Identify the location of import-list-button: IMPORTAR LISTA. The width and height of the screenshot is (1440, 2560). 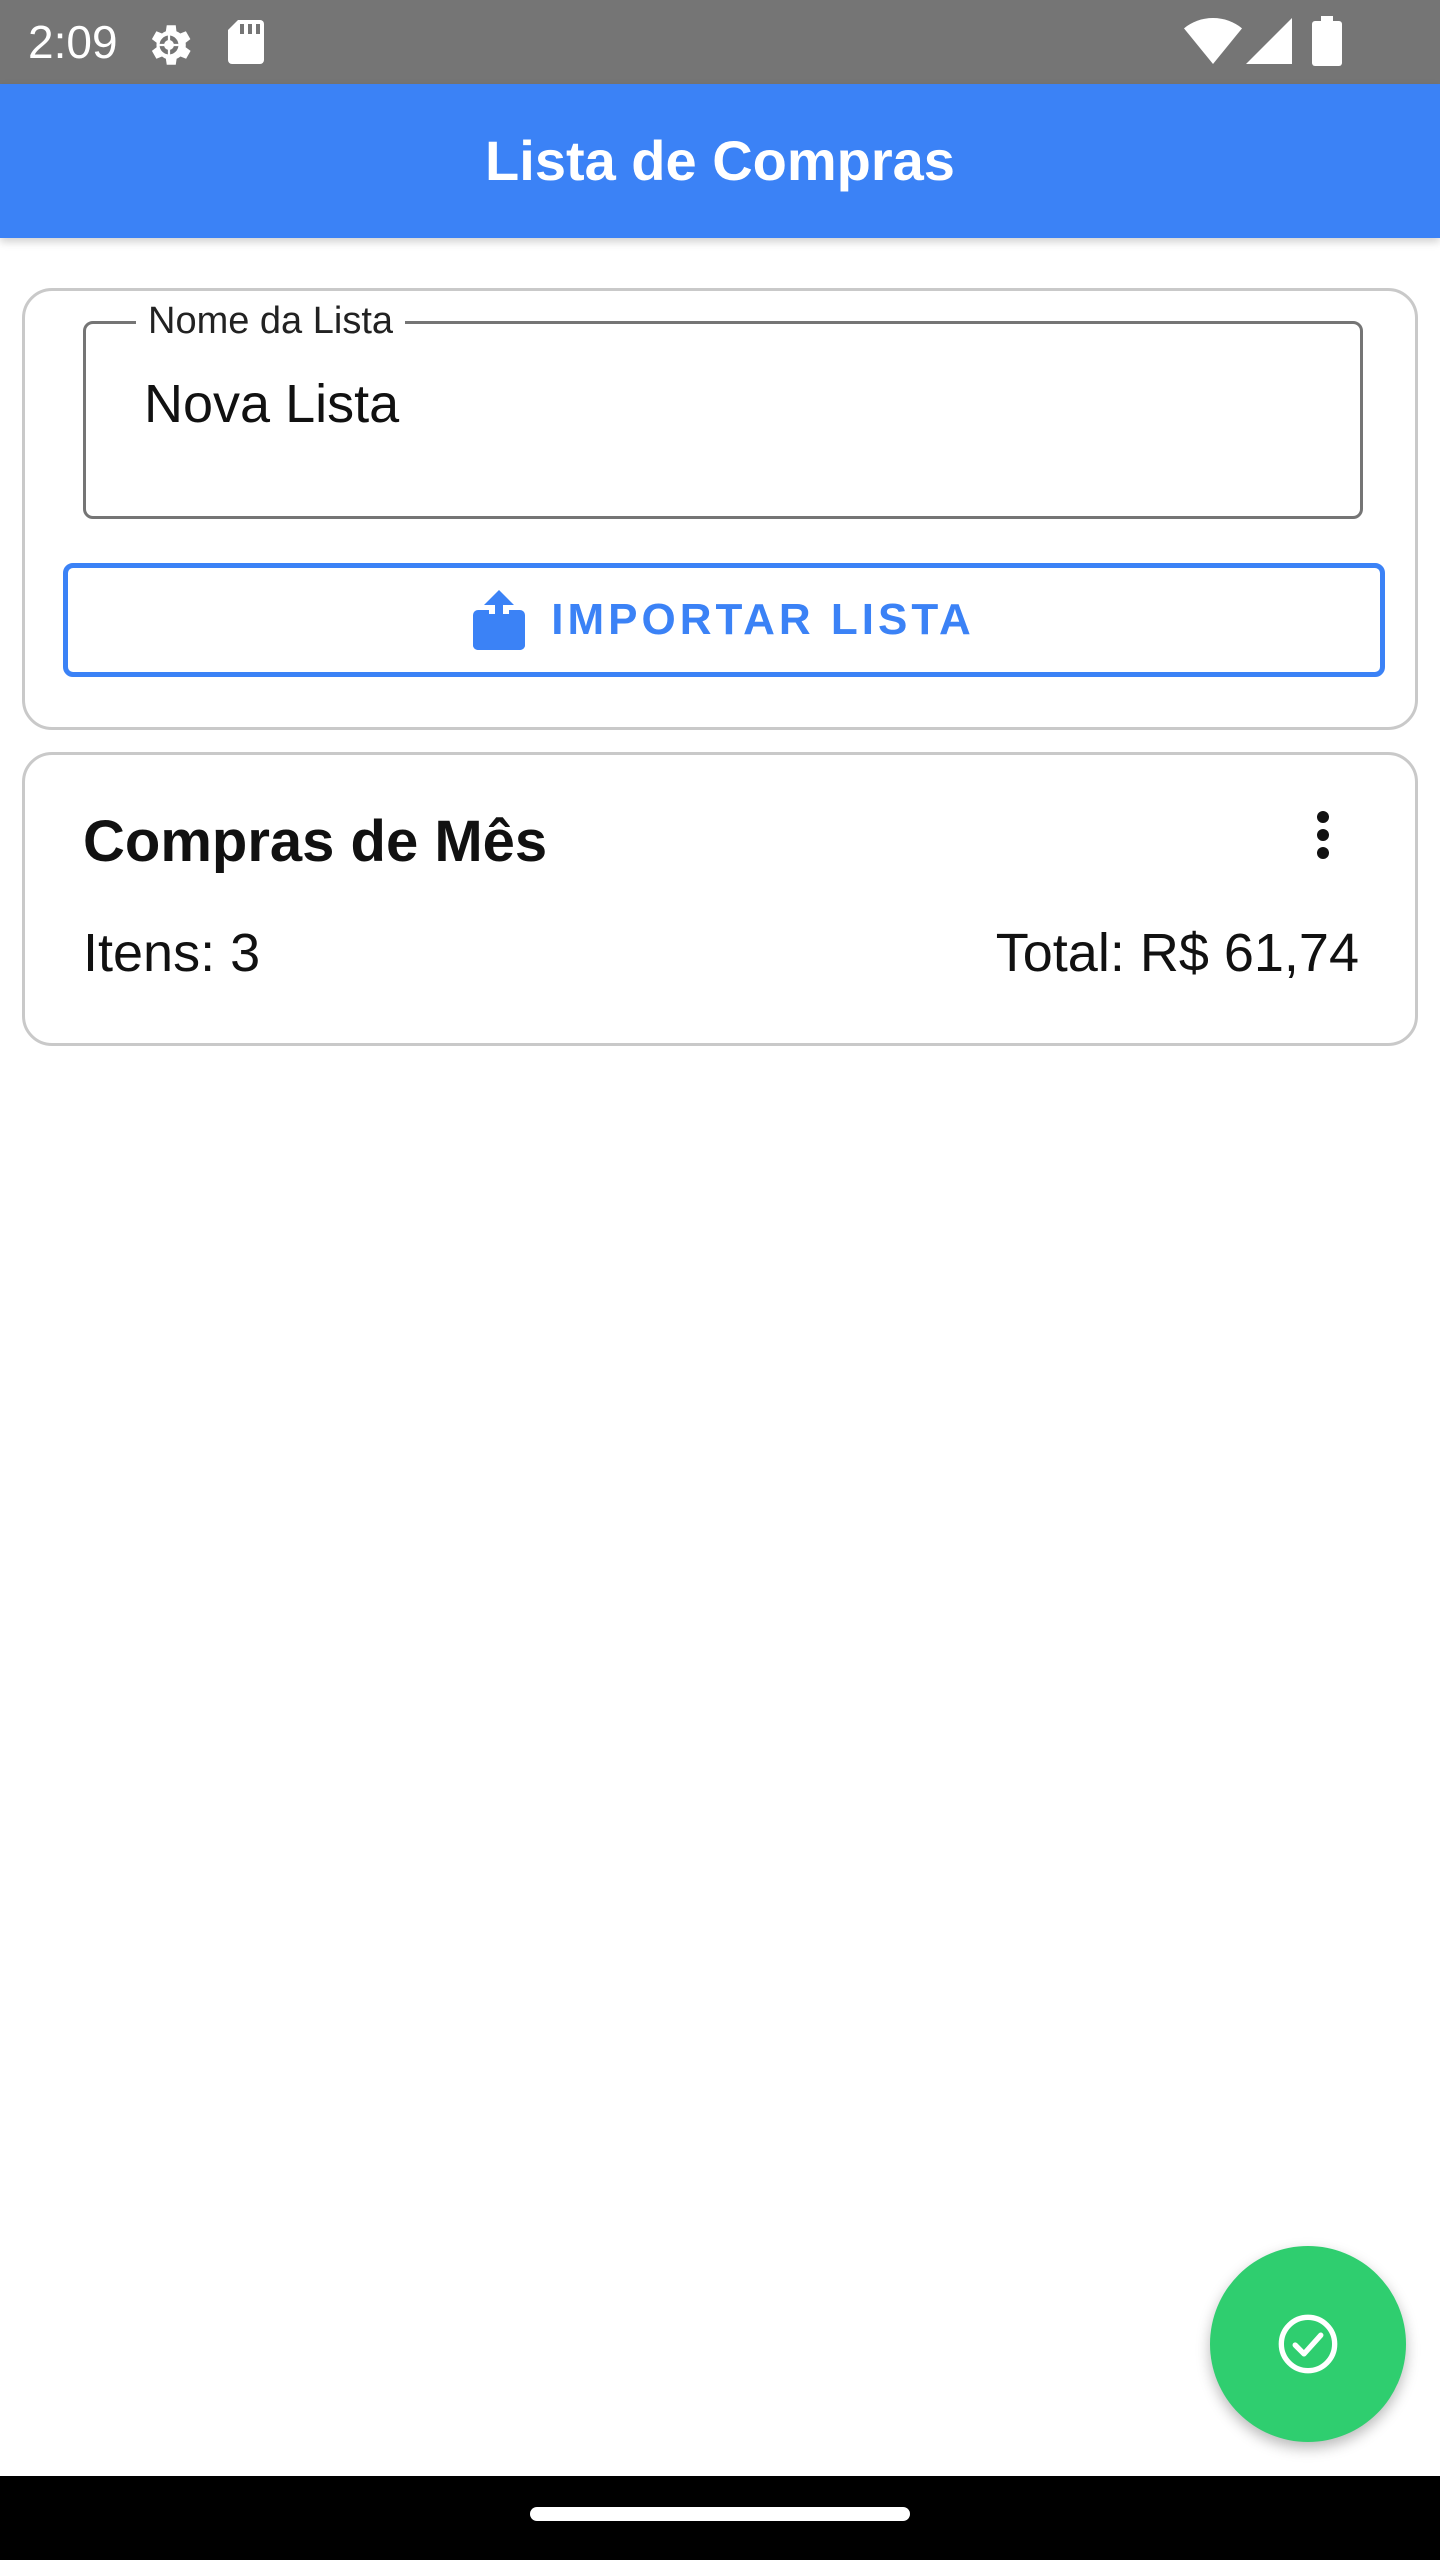
(724, 620).